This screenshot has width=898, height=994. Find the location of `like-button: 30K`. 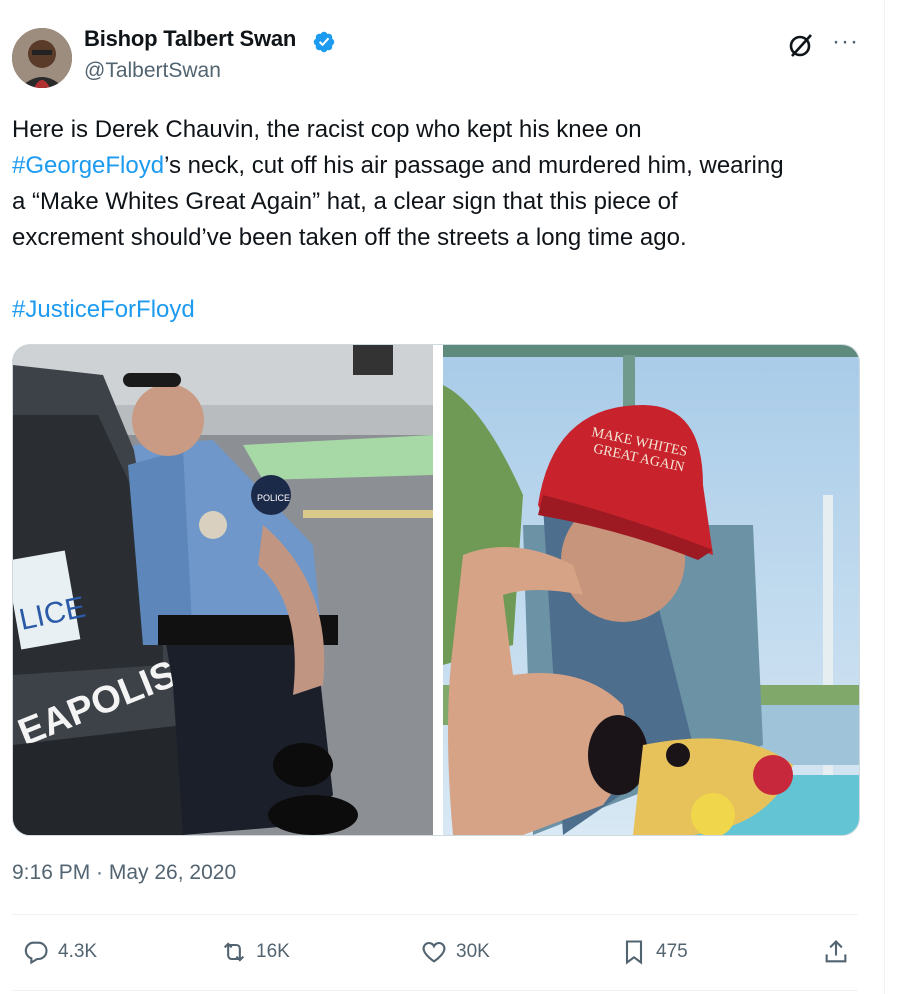

like-button: 30K is located at coordinates (455, 952).